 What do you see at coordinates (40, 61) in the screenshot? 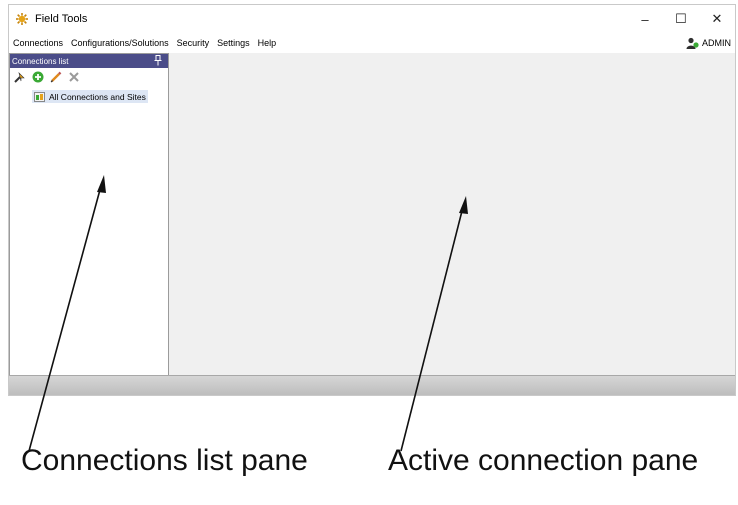
I see `connections-list-title: Connections list` at bounding box center [40, 61].